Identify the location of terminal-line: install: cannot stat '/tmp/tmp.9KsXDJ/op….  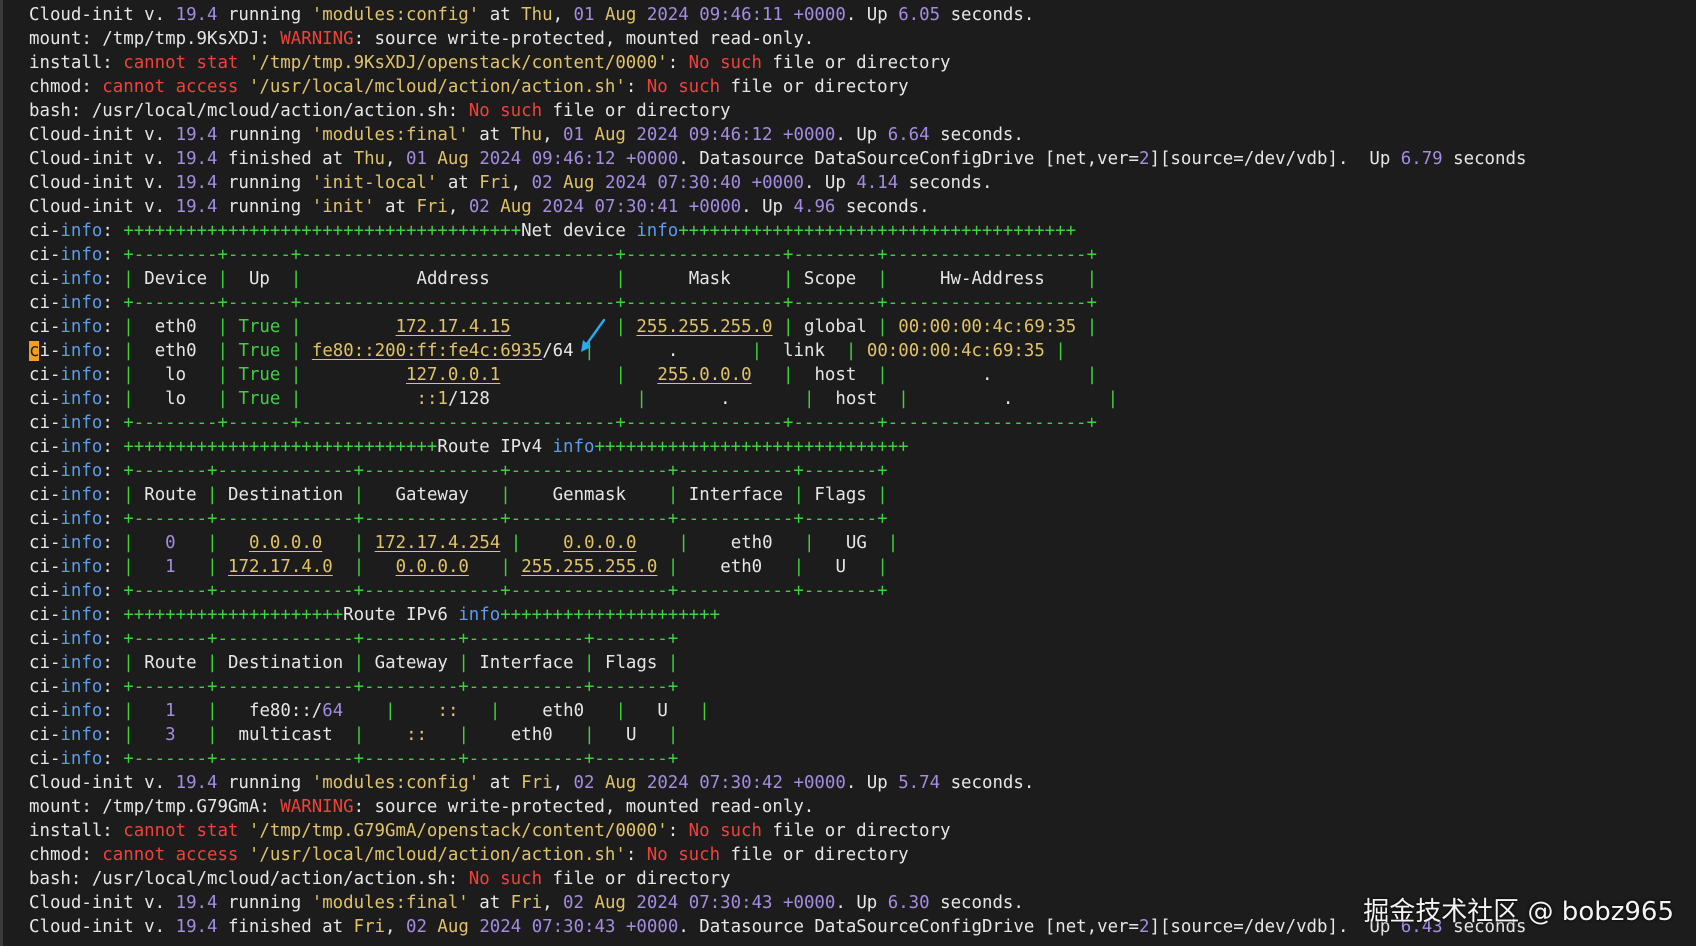
(862, 63).